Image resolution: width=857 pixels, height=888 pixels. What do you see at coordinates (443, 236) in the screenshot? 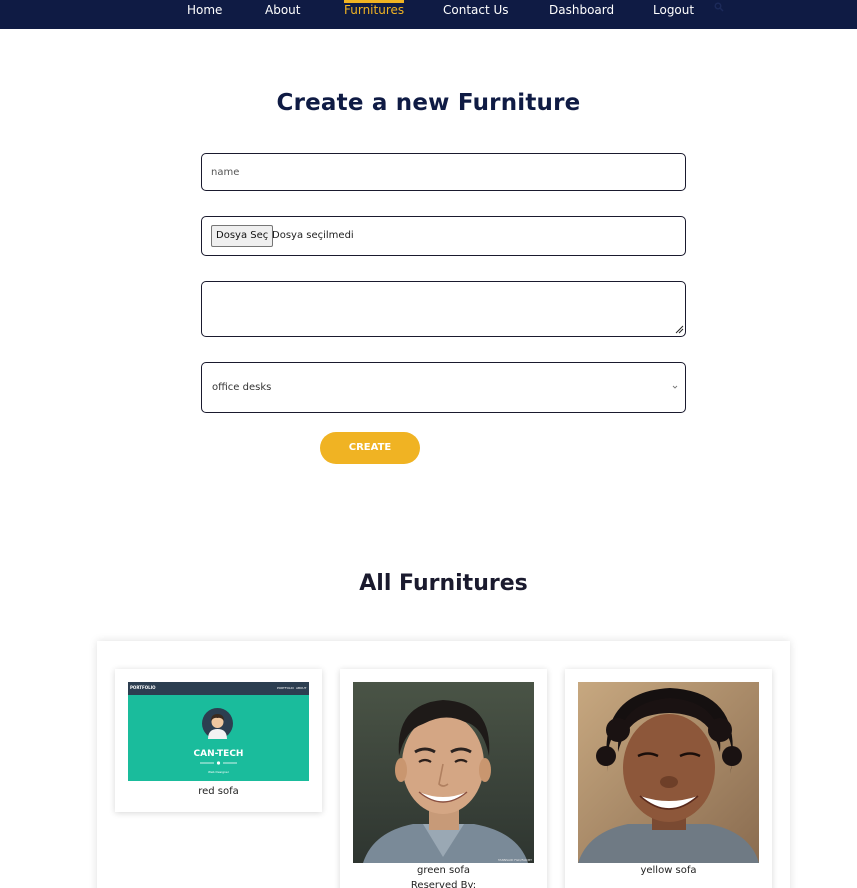
I see `file-input: Dosya Seç Dosya seçilmedi` at bounding box center [443, 236].